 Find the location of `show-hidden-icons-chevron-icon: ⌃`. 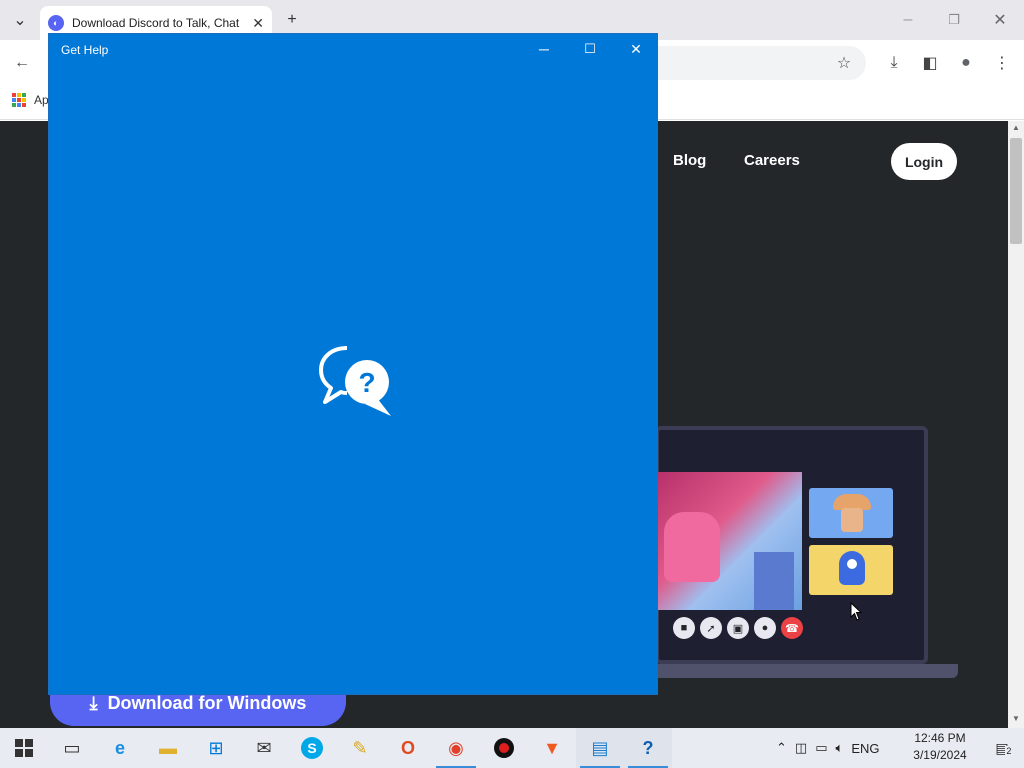

show-hidden-icons-chevron-icon: ⌃ is located at coordinates (781, 748).